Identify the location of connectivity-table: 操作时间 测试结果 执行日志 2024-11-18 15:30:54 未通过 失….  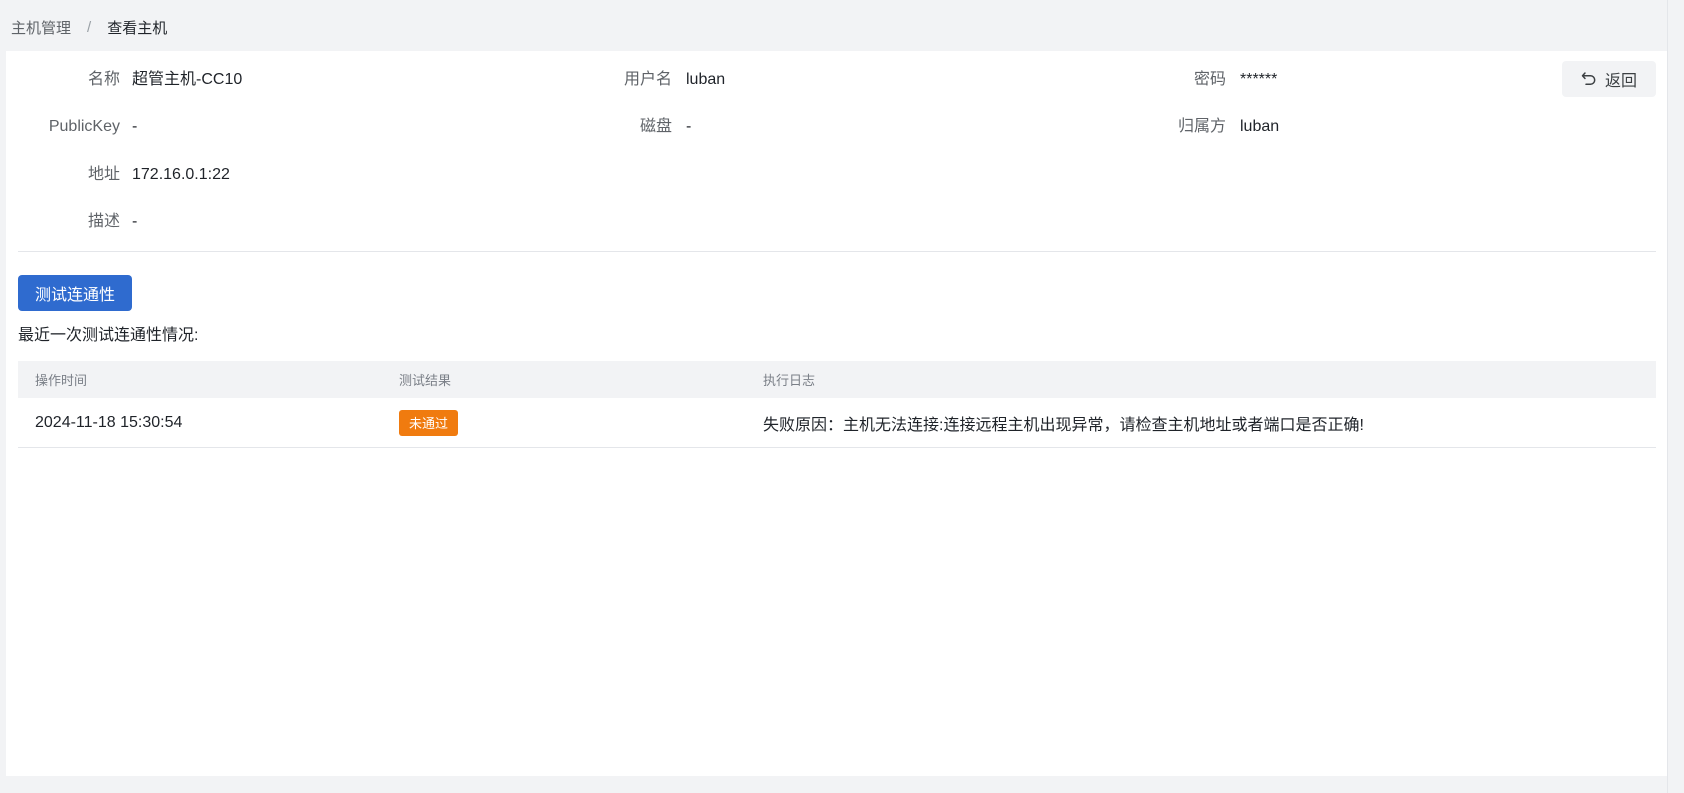
(837, 404).